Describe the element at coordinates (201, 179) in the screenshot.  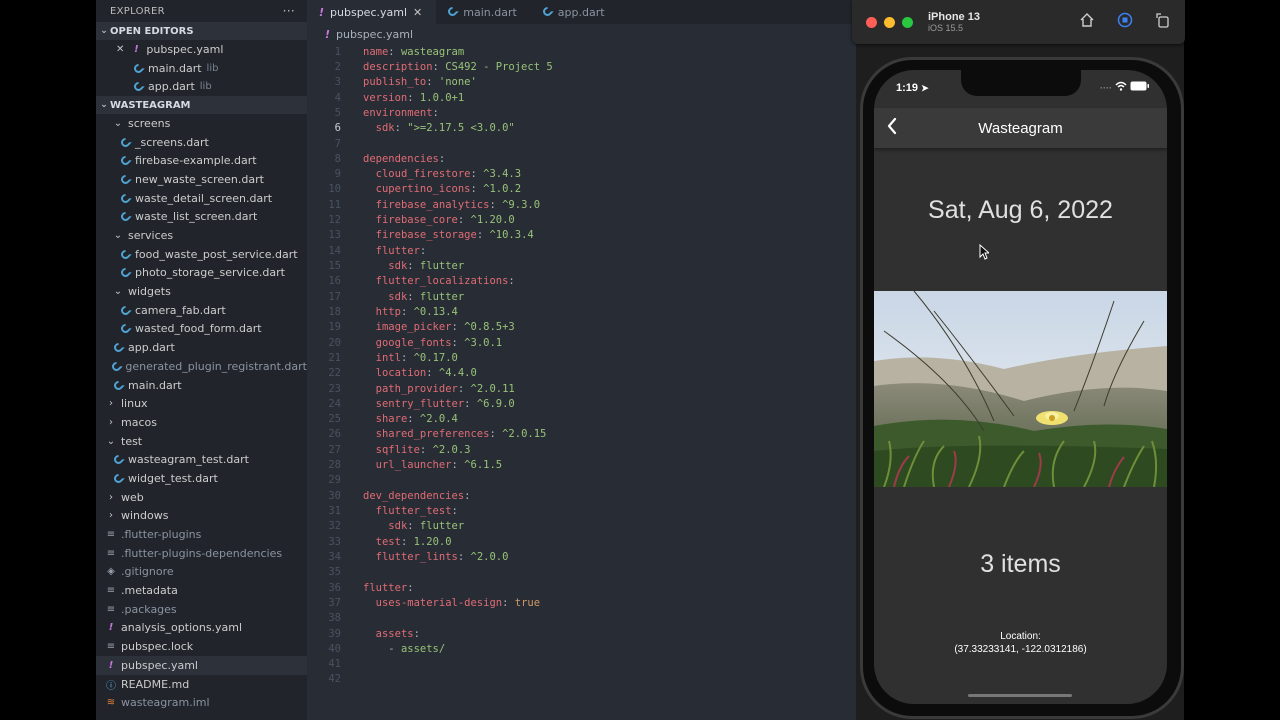
I see `tree-file: new_waste_screen.dart` at that location.